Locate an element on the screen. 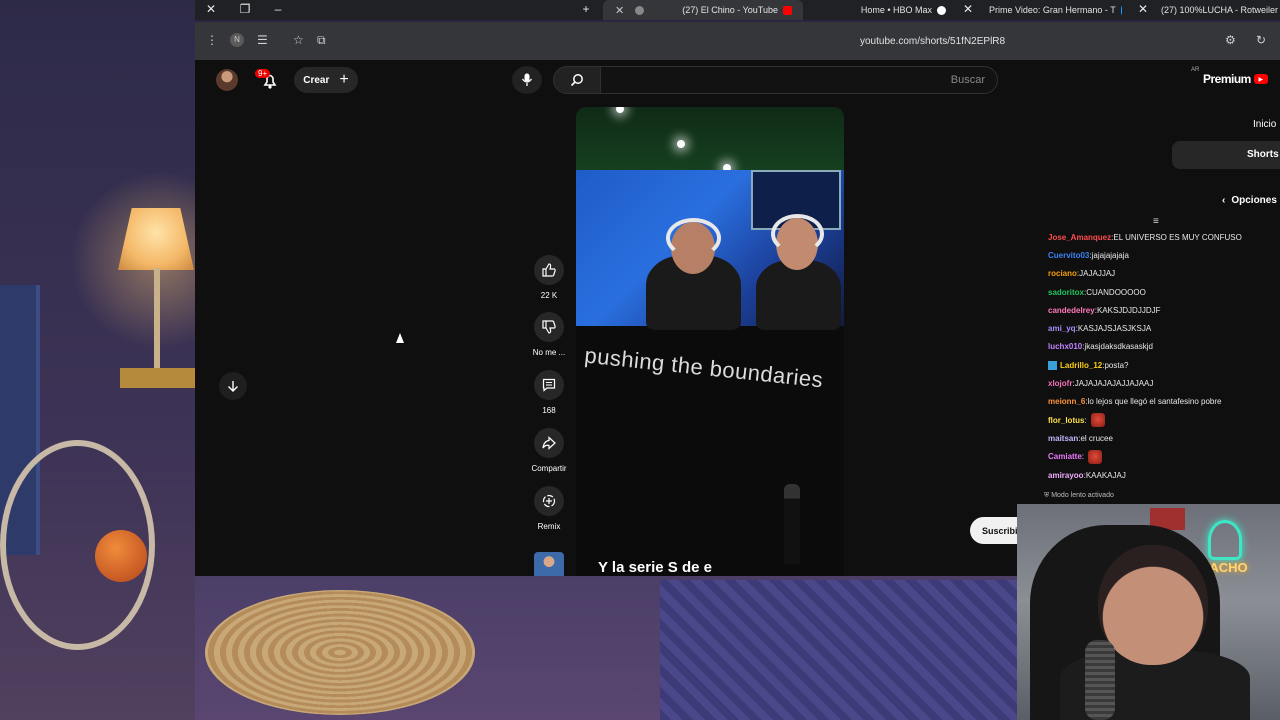  chat-message: amirayoo: KAAKAJAJ is located at coordinates (1160, 475).